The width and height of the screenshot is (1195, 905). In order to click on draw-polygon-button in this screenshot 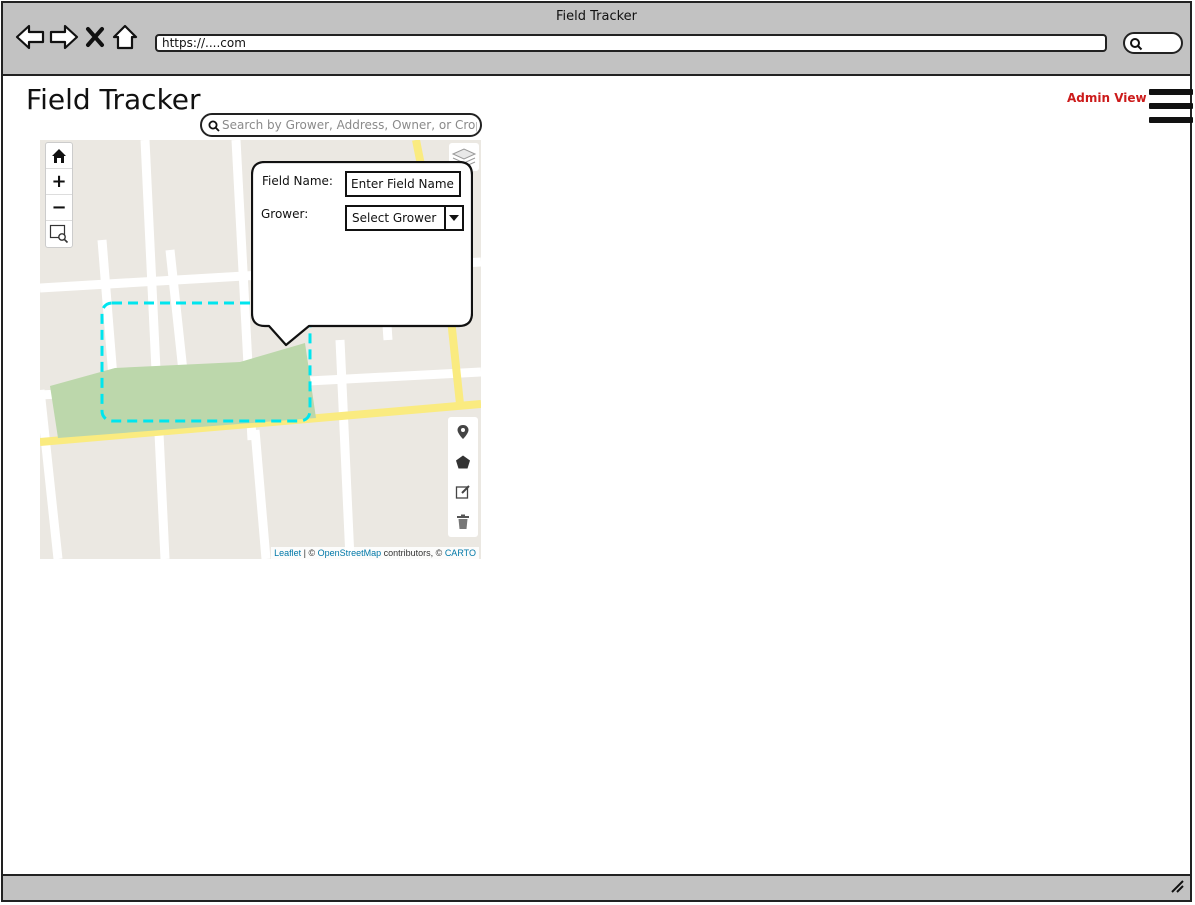, I will do `click(463, 462)`.